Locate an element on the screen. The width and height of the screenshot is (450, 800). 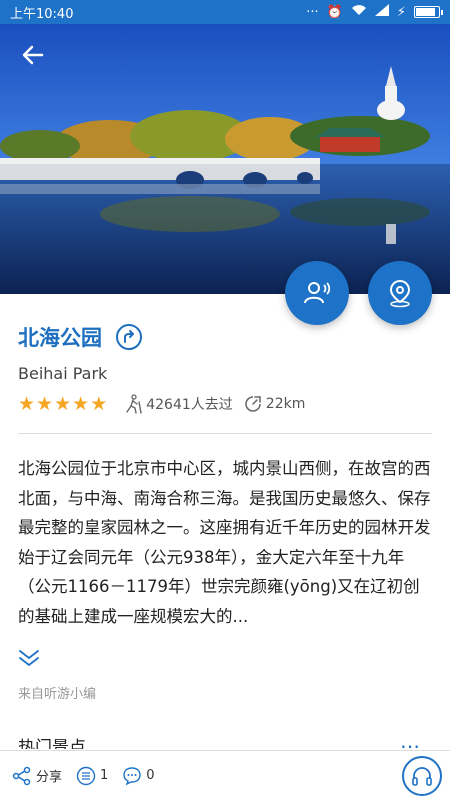
distance-value: 22km is located at coordinates (285, 404).